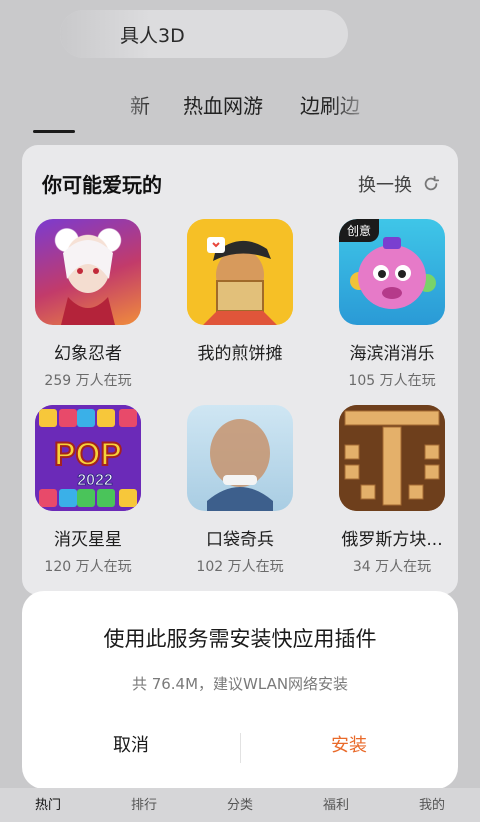  What do you see at coordinates (392, 381) in the screenshot?
I see `game-plays: 105 万人在玩` at bounding box center [392, 381].